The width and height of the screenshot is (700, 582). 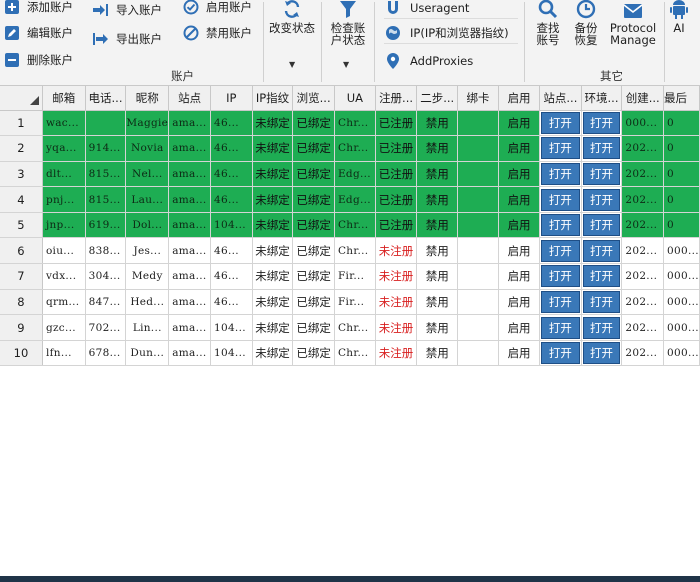 What do you see at coordinates (21, 199) in the screenshot?
I see `row-number: 4` at bounding box center [21, 199].